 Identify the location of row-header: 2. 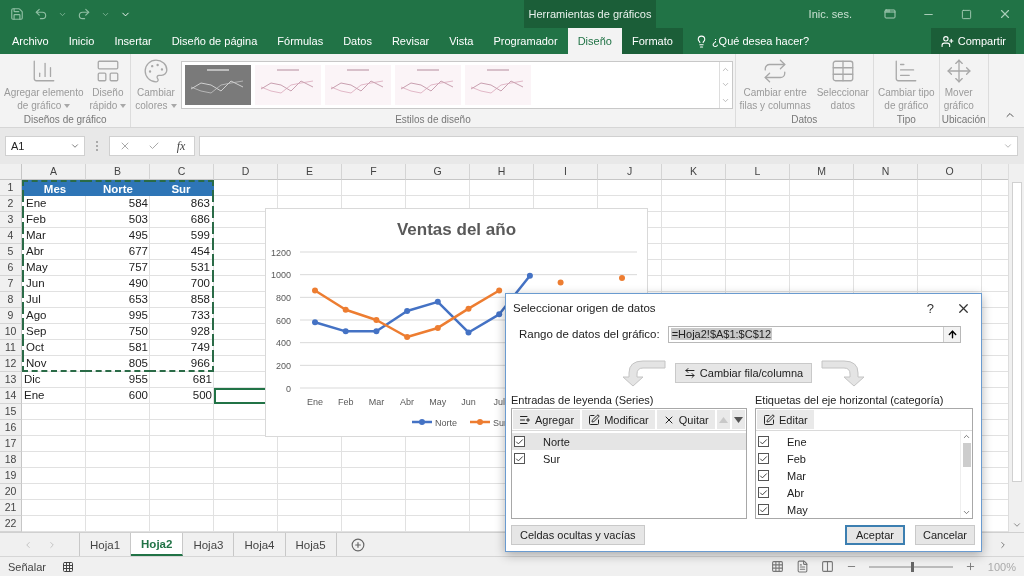
(11, 204).